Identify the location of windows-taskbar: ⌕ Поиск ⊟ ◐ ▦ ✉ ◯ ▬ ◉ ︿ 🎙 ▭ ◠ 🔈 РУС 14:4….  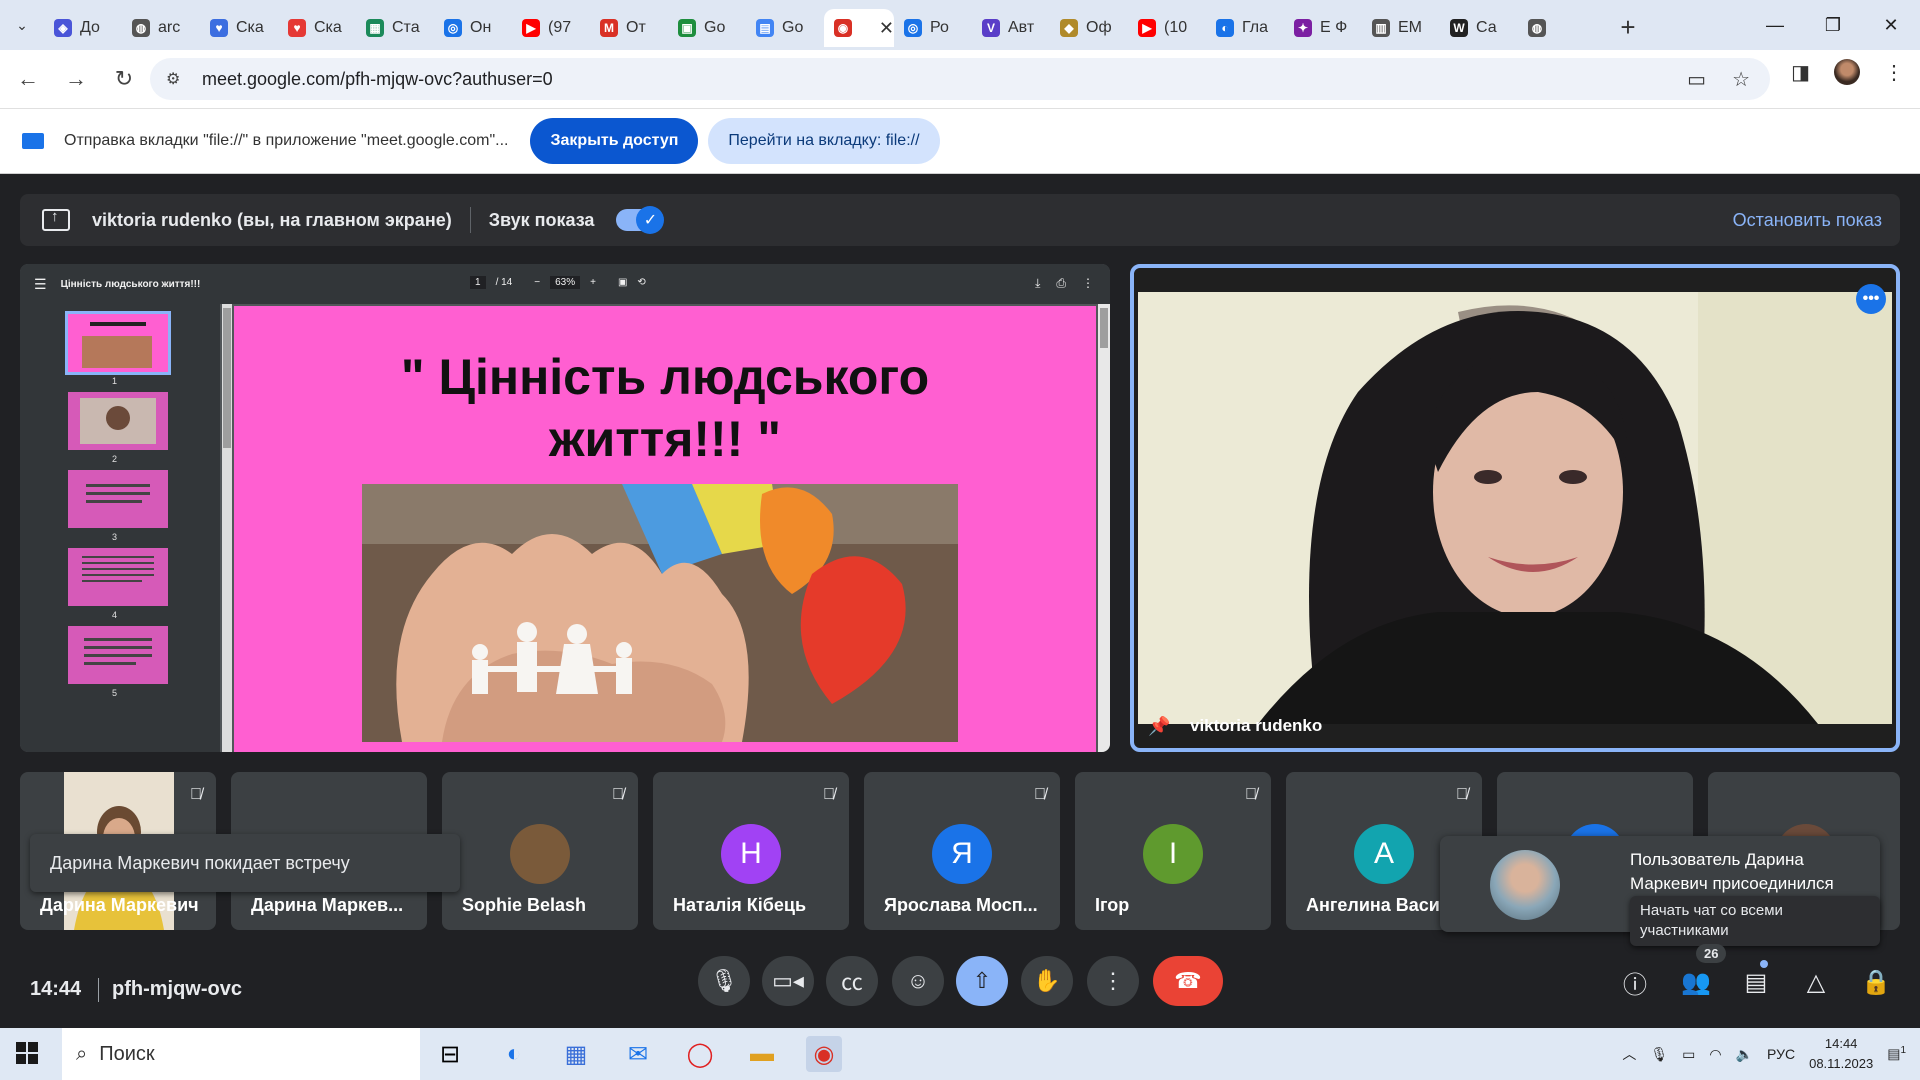
(960, 1054).